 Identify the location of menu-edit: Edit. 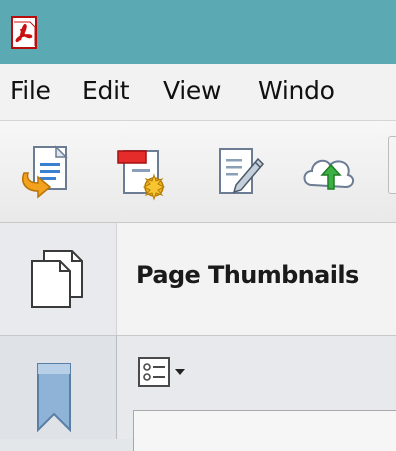
(106, 90).